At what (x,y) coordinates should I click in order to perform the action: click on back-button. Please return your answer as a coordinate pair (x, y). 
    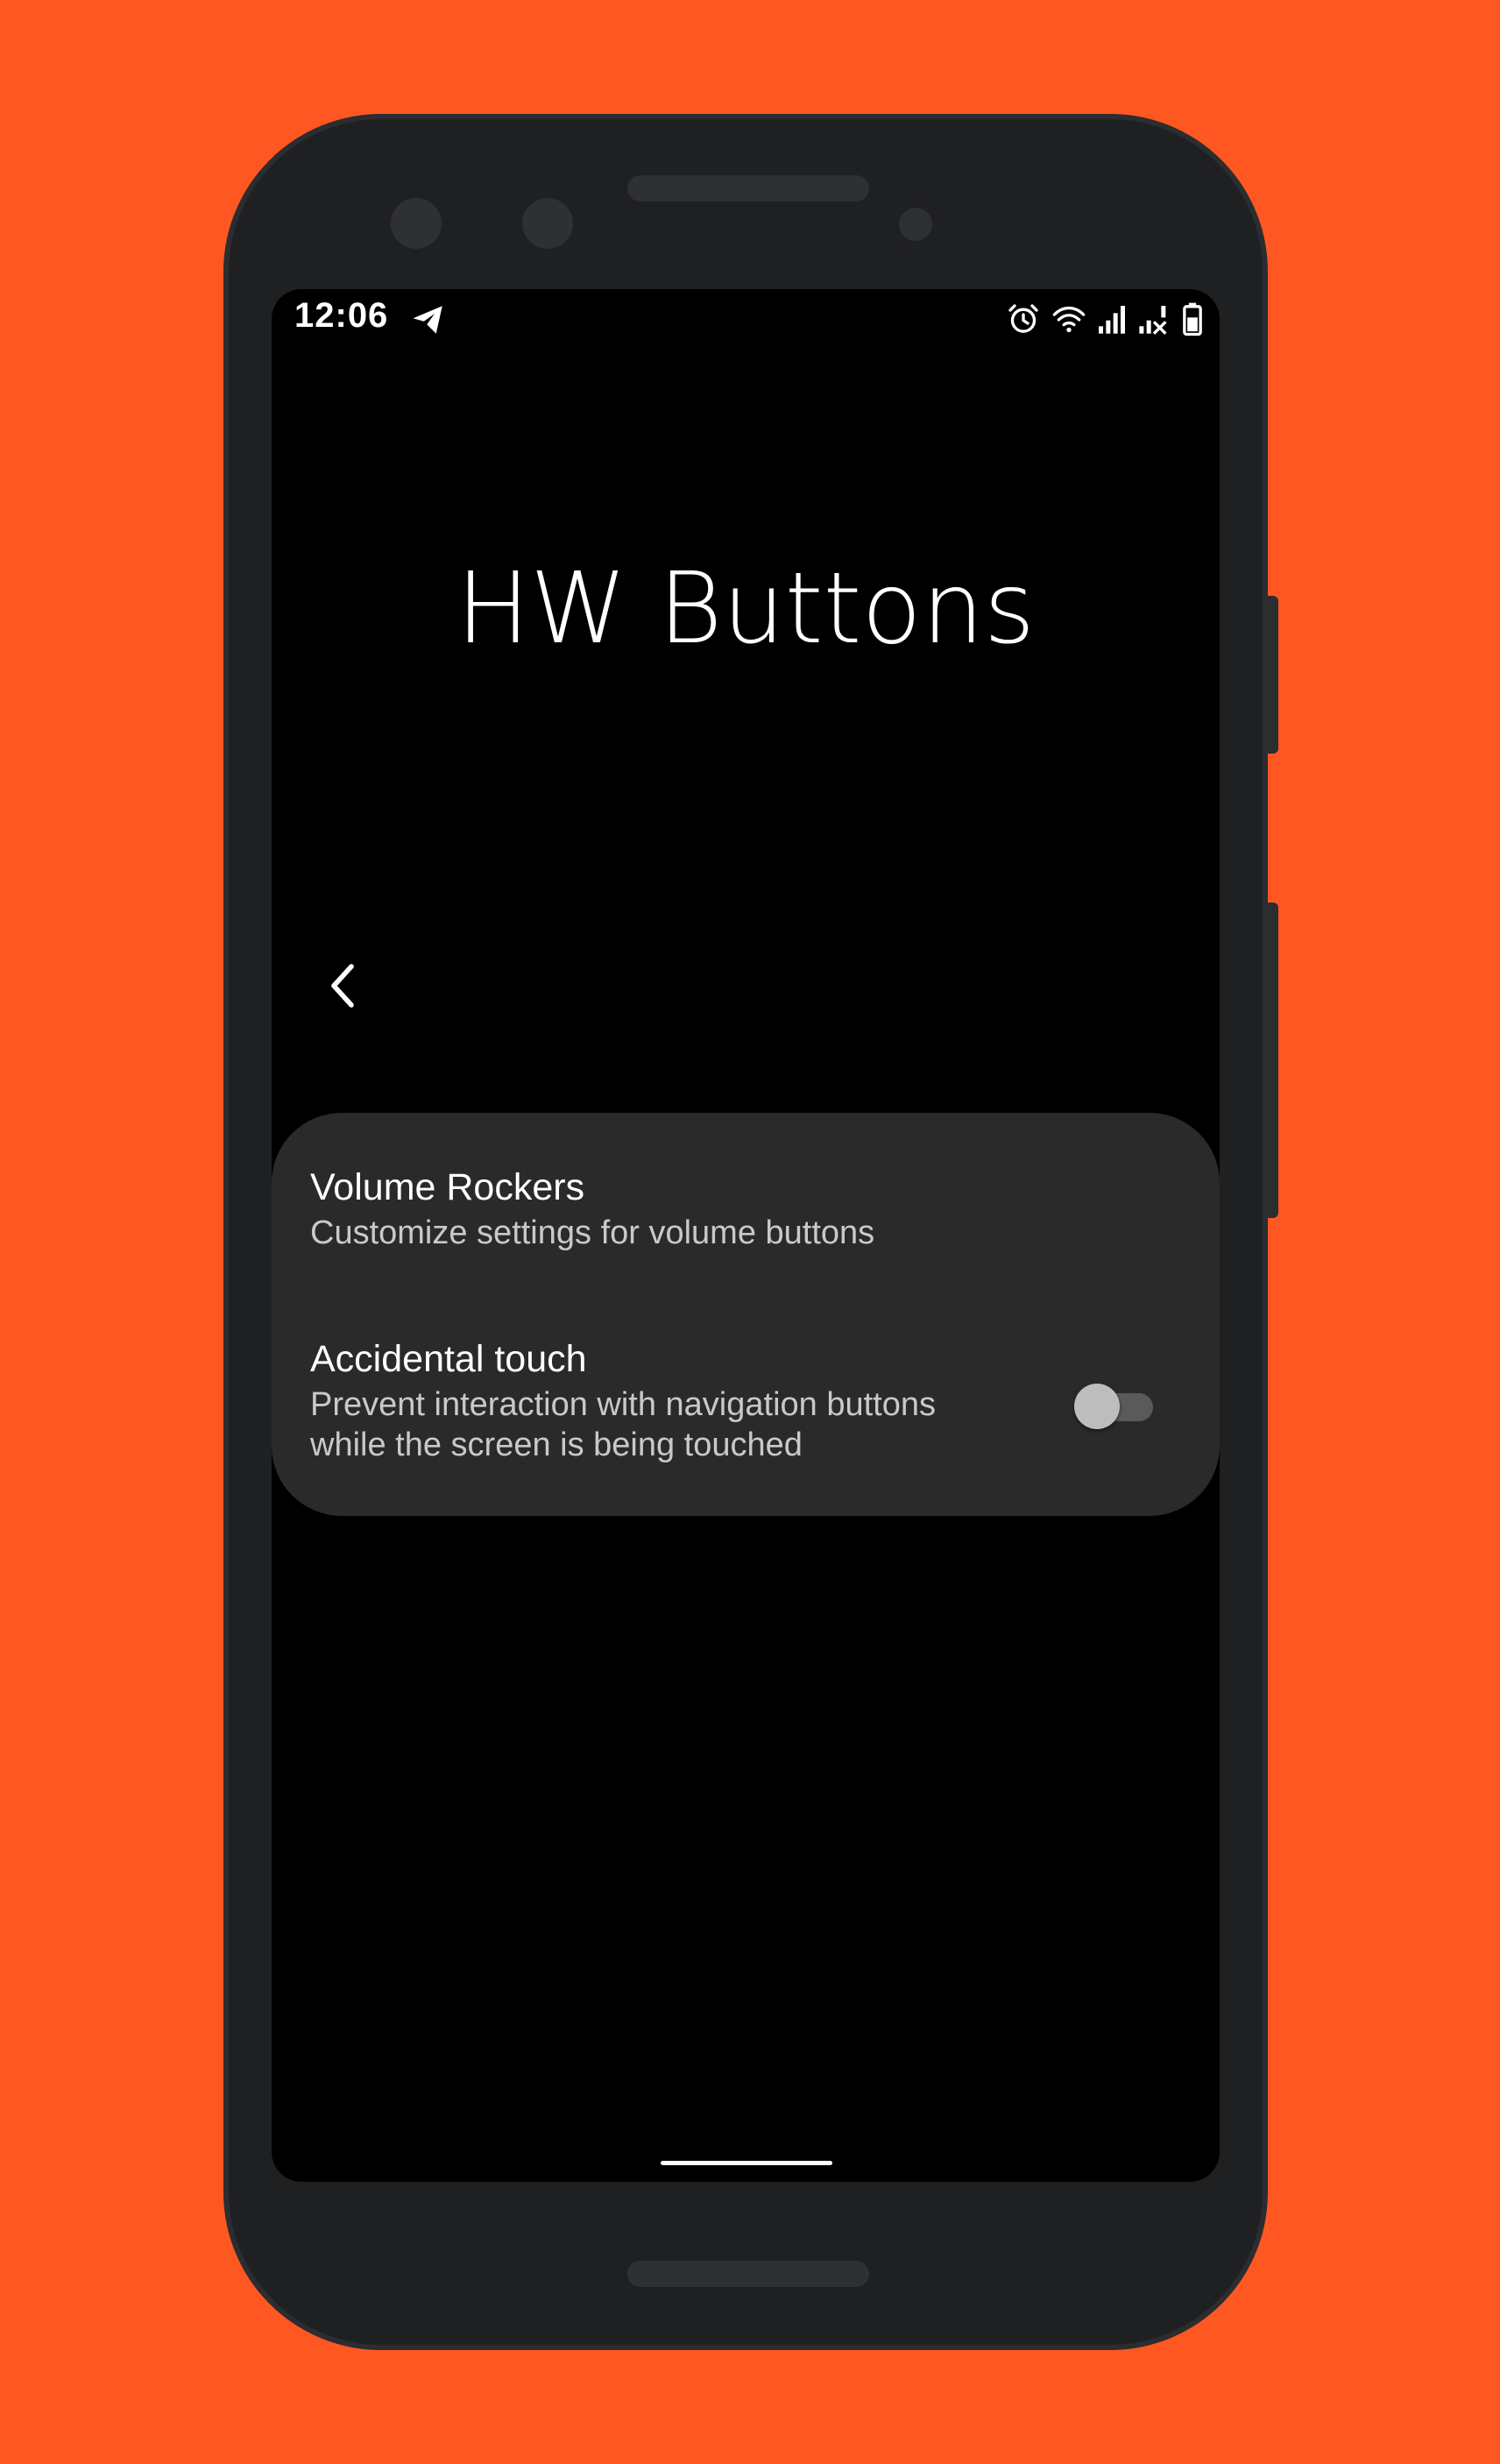
    Looking at the image, I should click on (342, 985).